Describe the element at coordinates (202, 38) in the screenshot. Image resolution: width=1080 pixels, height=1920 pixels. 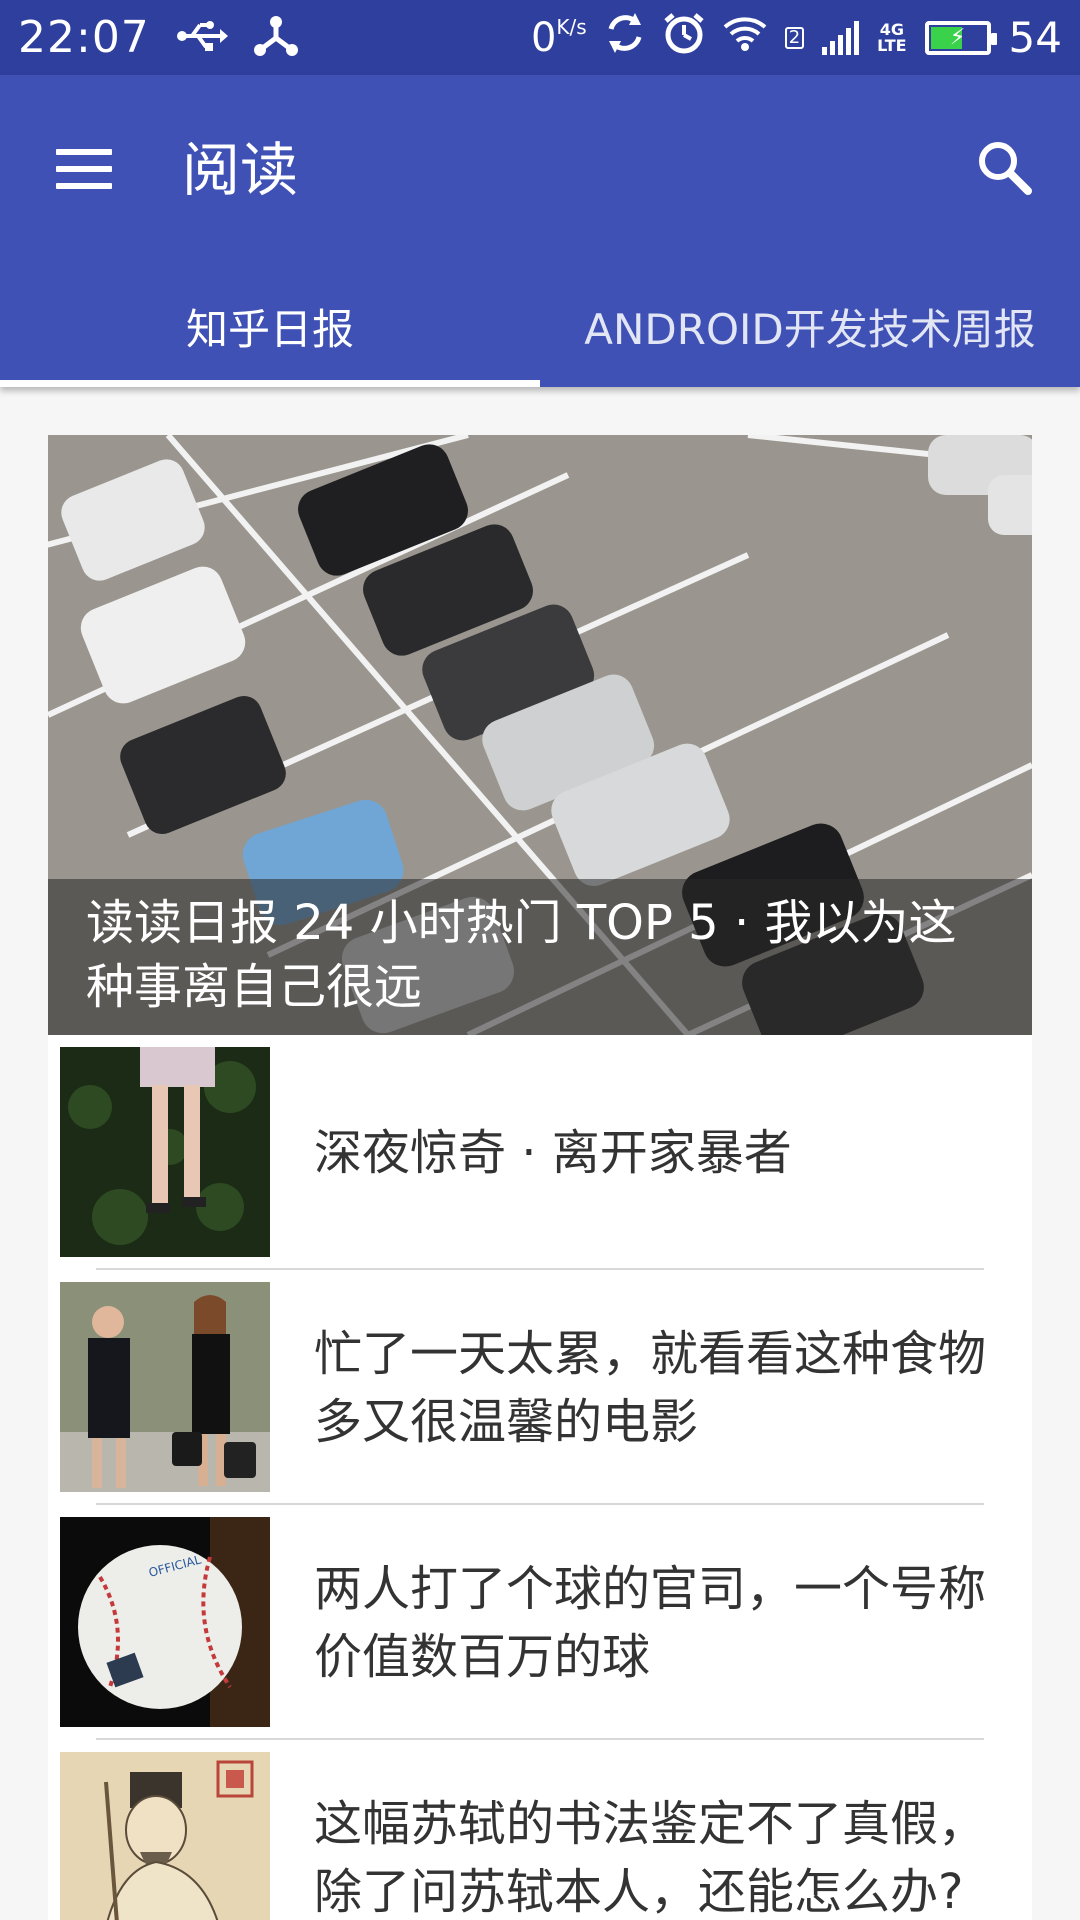
I see `usb-icon` at that location.